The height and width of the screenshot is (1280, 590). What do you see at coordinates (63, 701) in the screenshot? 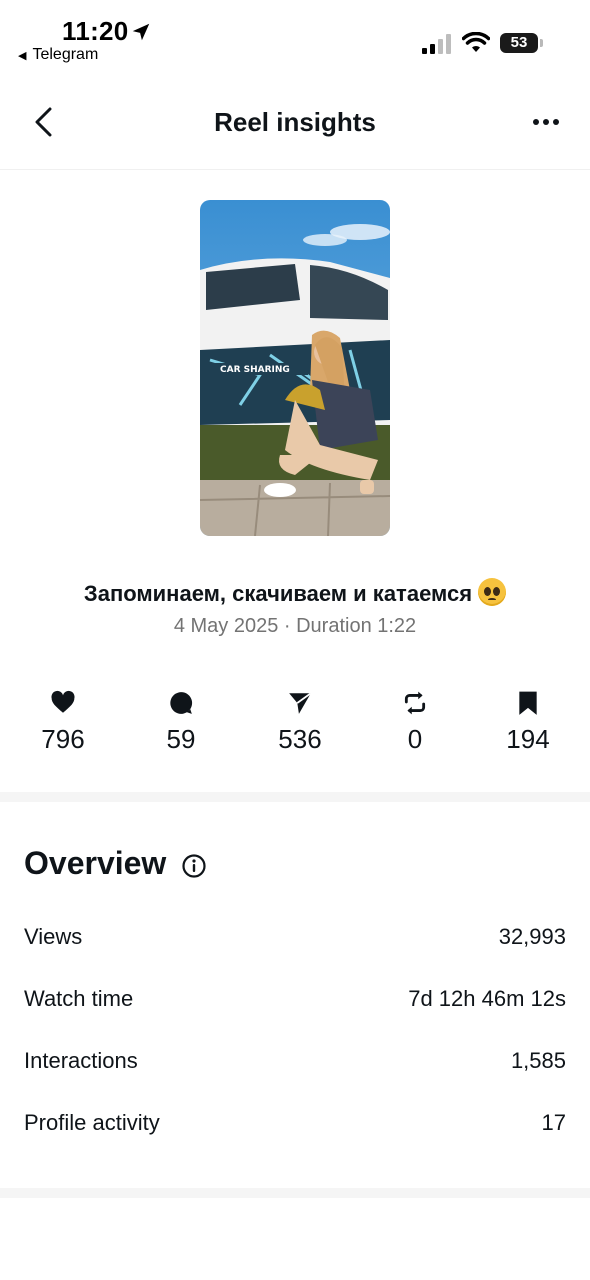
I see `heart-icon` at bounding box center [63, 701].